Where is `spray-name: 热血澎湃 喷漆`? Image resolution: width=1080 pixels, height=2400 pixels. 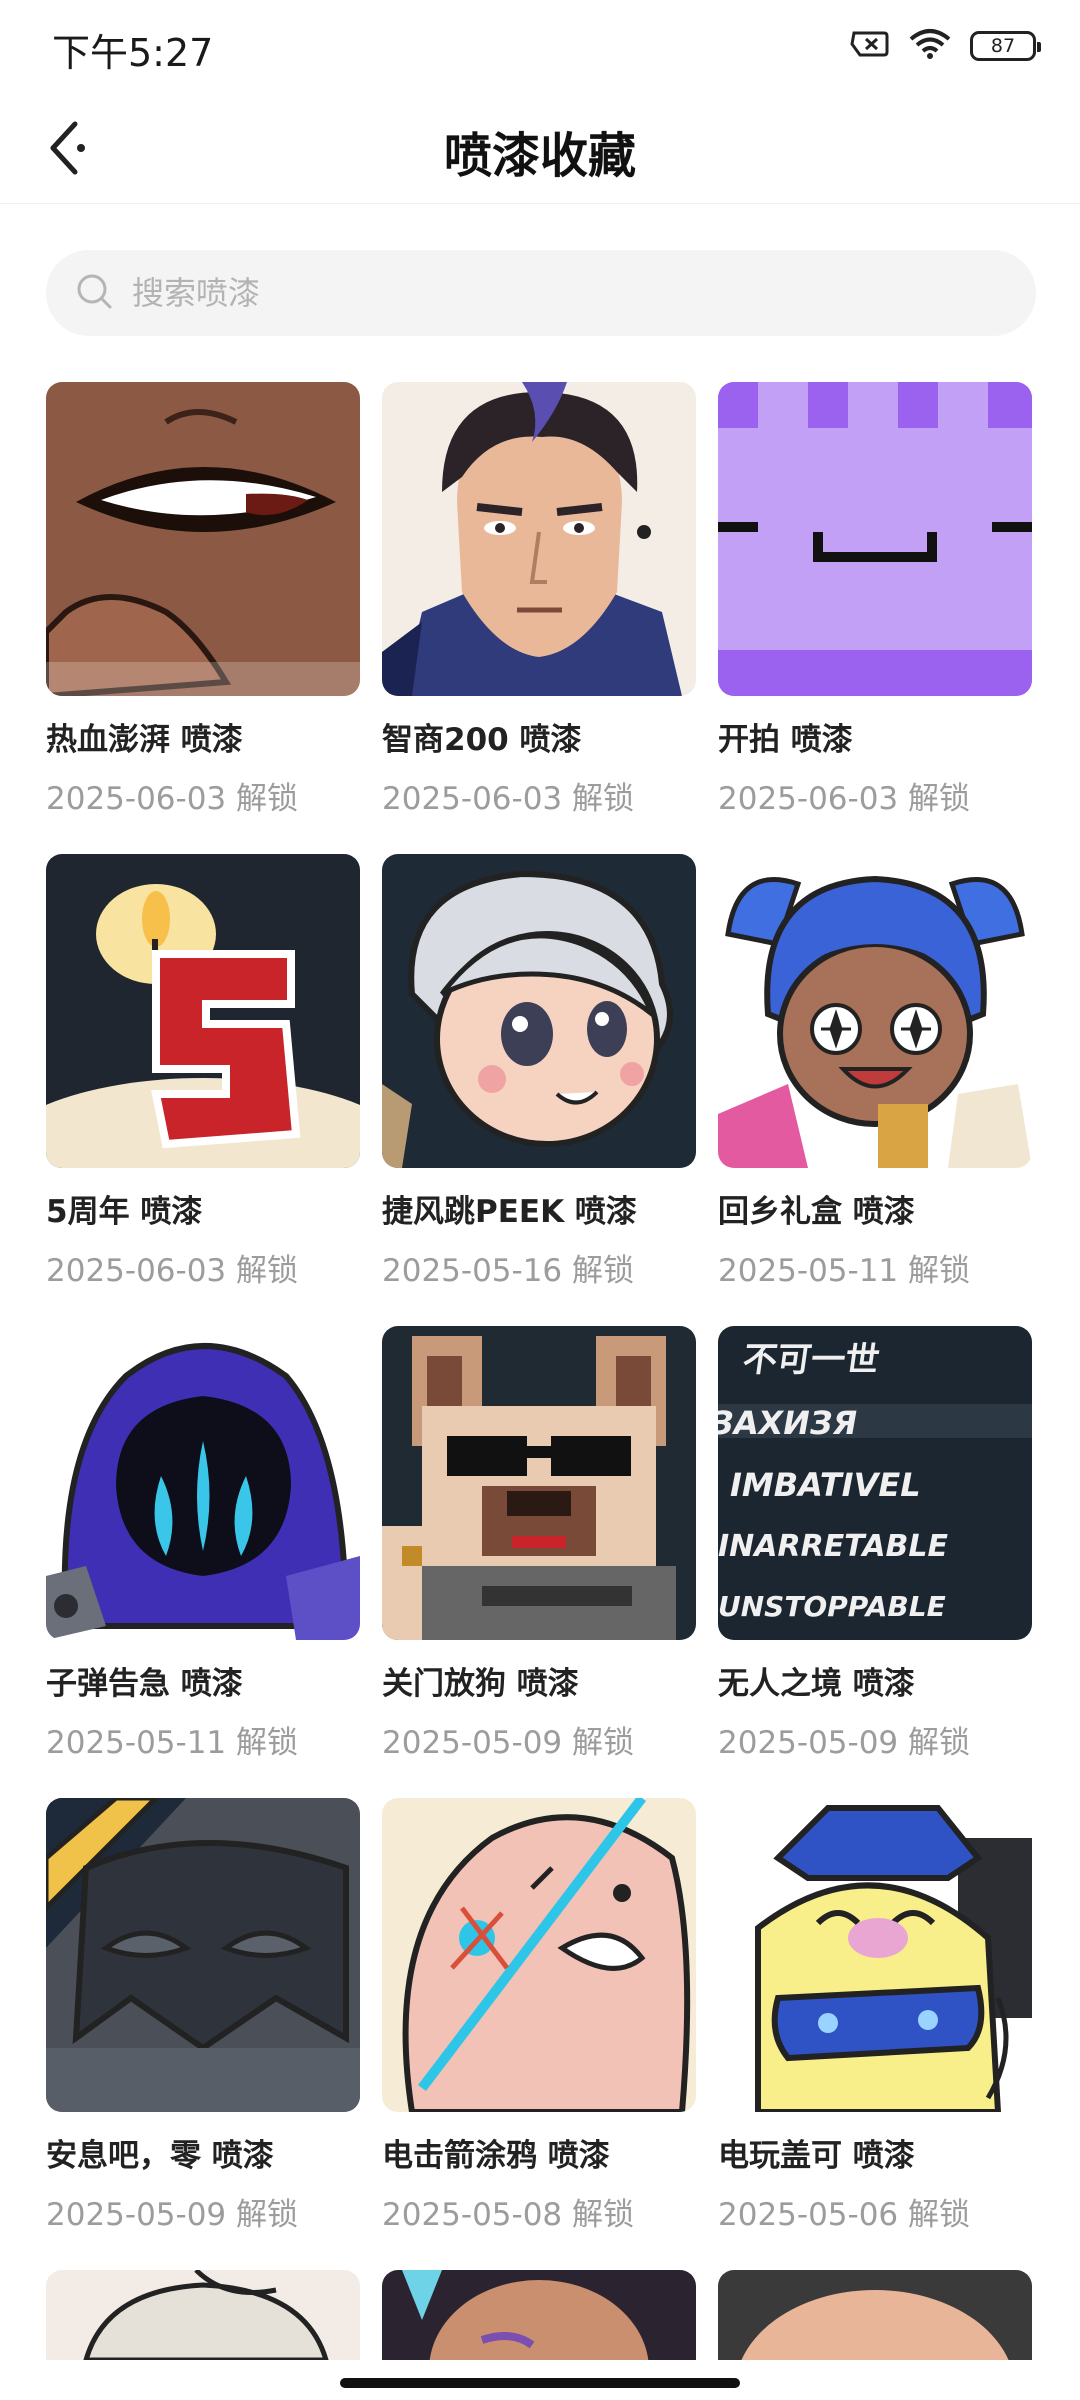
spray-name: 热血澎湃 喷漆 is located at coordinates (144, 740).